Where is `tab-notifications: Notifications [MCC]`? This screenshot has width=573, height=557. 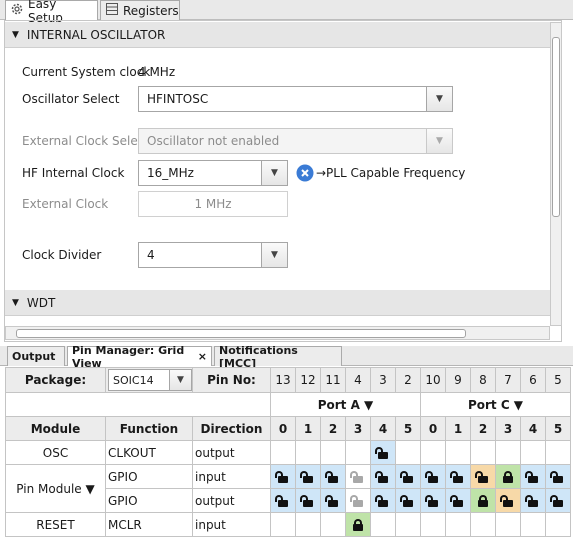
tab-notifications: Notifications [MCC] is located at coordinates (278, 357).